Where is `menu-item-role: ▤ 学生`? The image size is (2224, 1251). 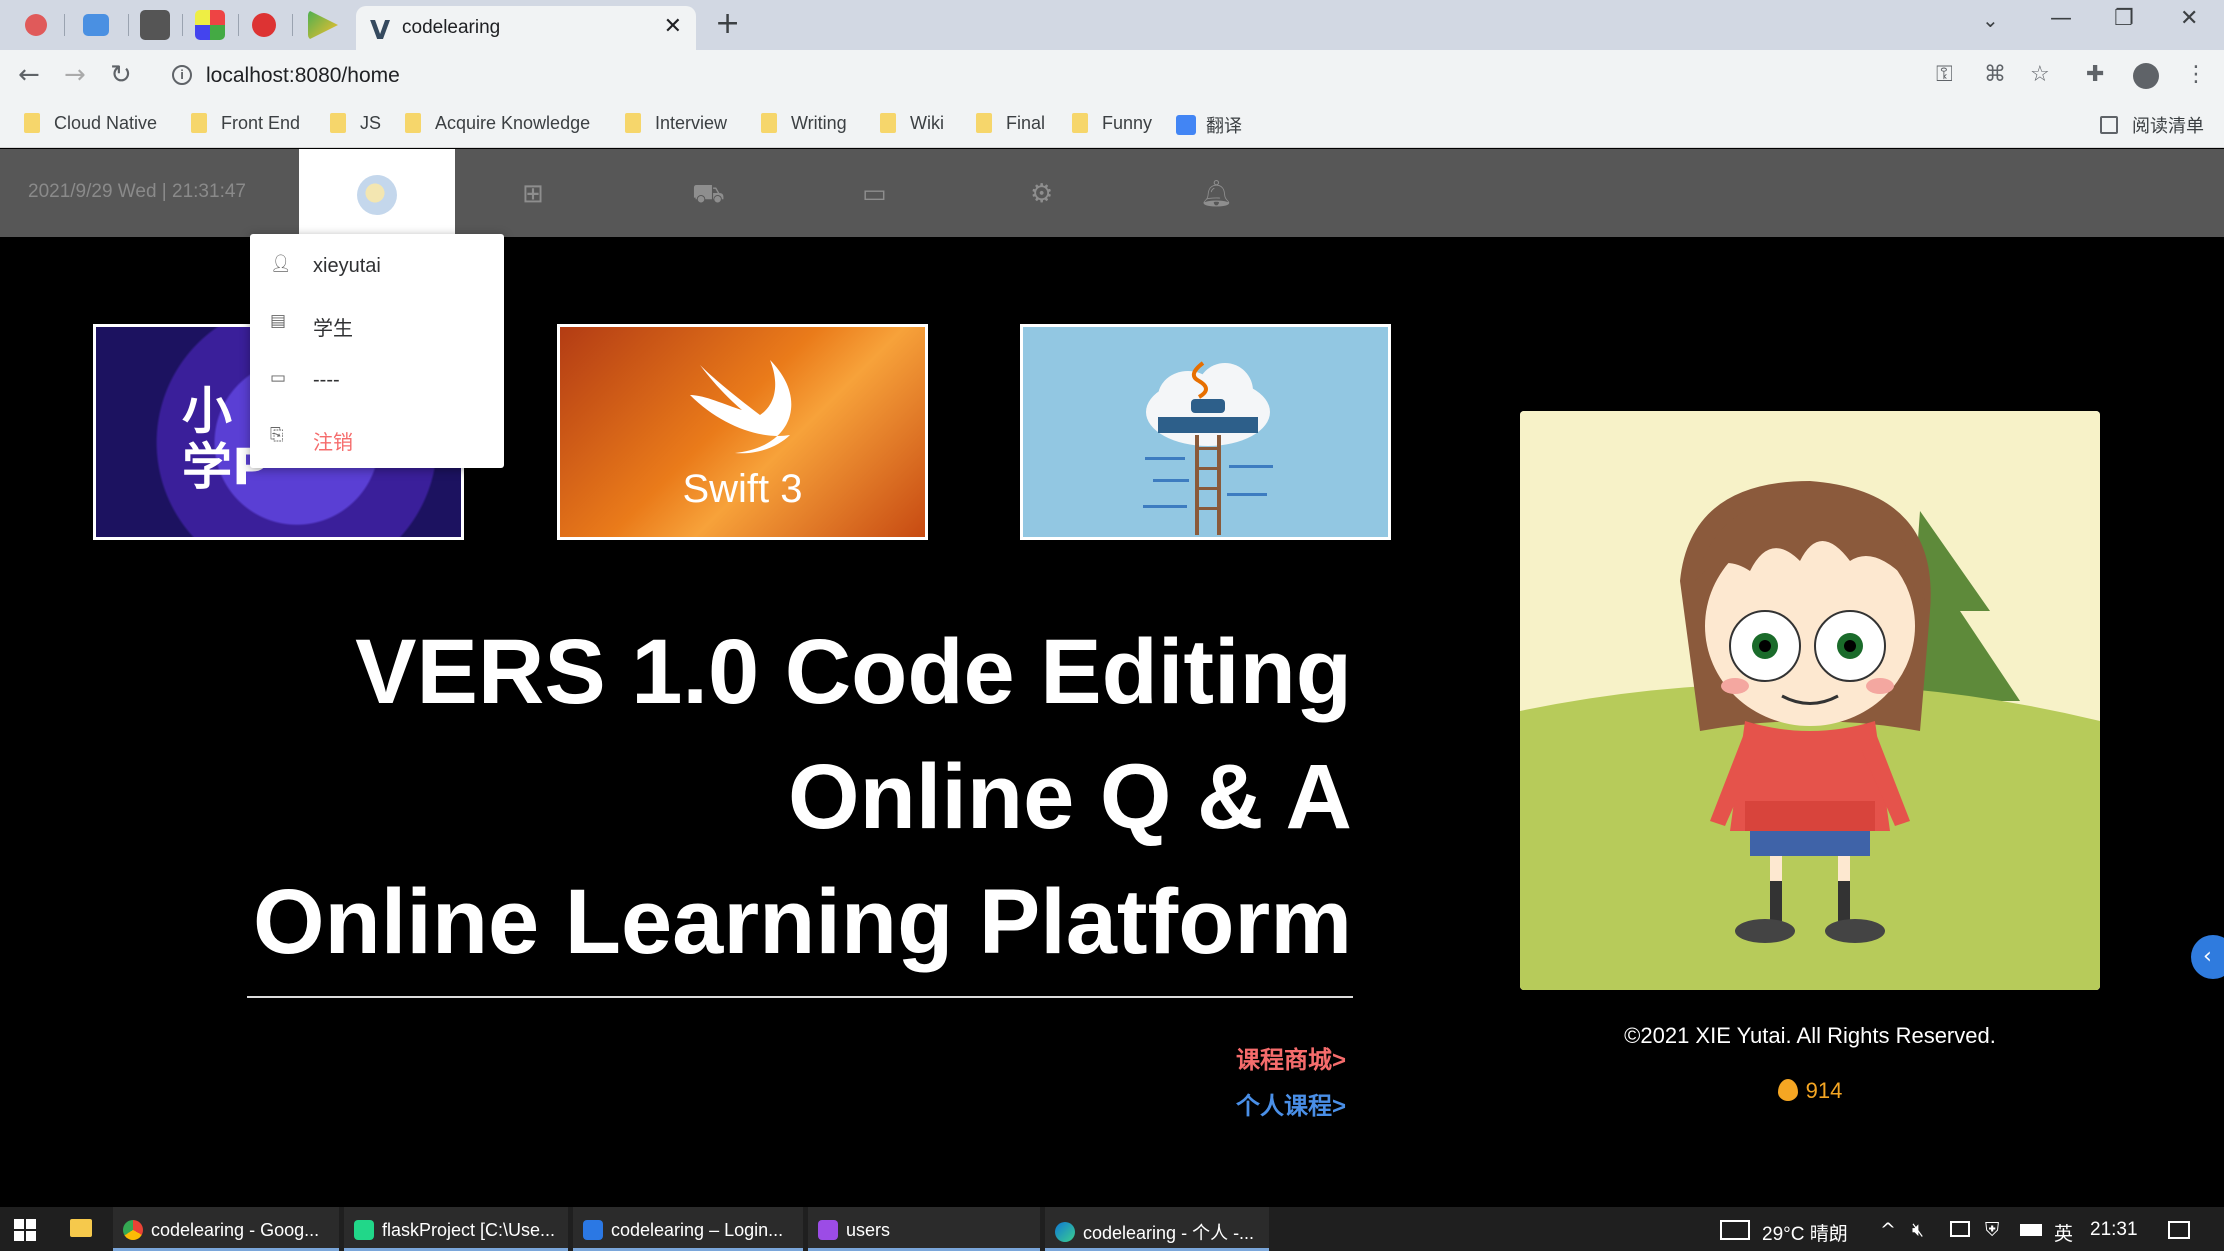 menu-item-role: ▤ 学生 is located at coordinates (377, 323).